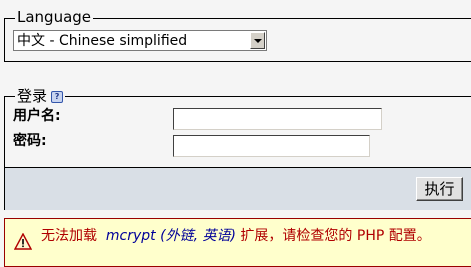  I want to click on language-select: 中文 - Chinese simplified, so click(140, 40).